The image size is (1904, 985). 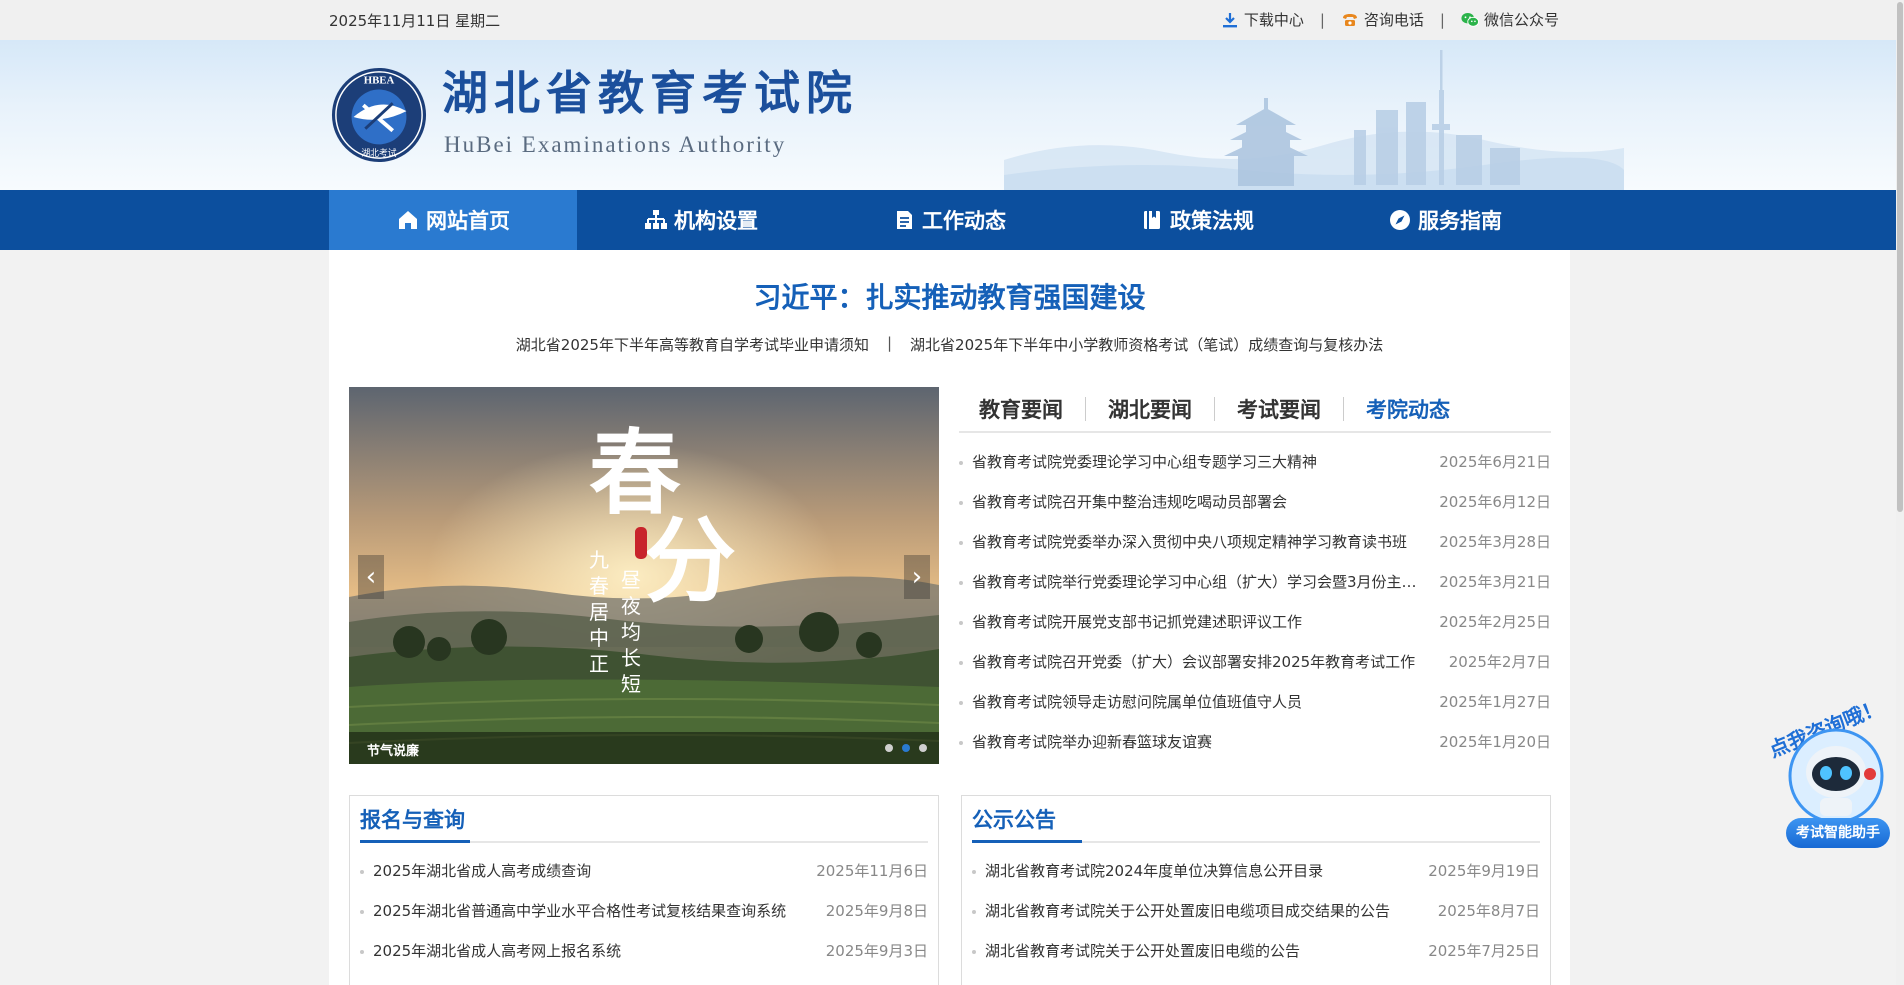 What do you see at coordinates (412, 819) in the screenshot?
I see `registration-box-title: 报名与查询` at bounding box center [412, 819].